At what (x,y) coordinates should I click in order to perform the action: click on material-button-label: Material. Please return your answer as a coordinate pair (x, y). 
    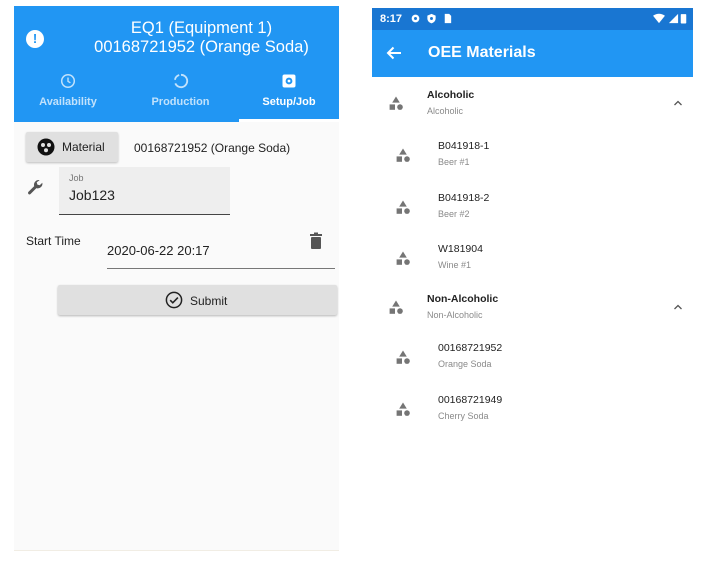
    Looking at the image, I should click on (83, 147).